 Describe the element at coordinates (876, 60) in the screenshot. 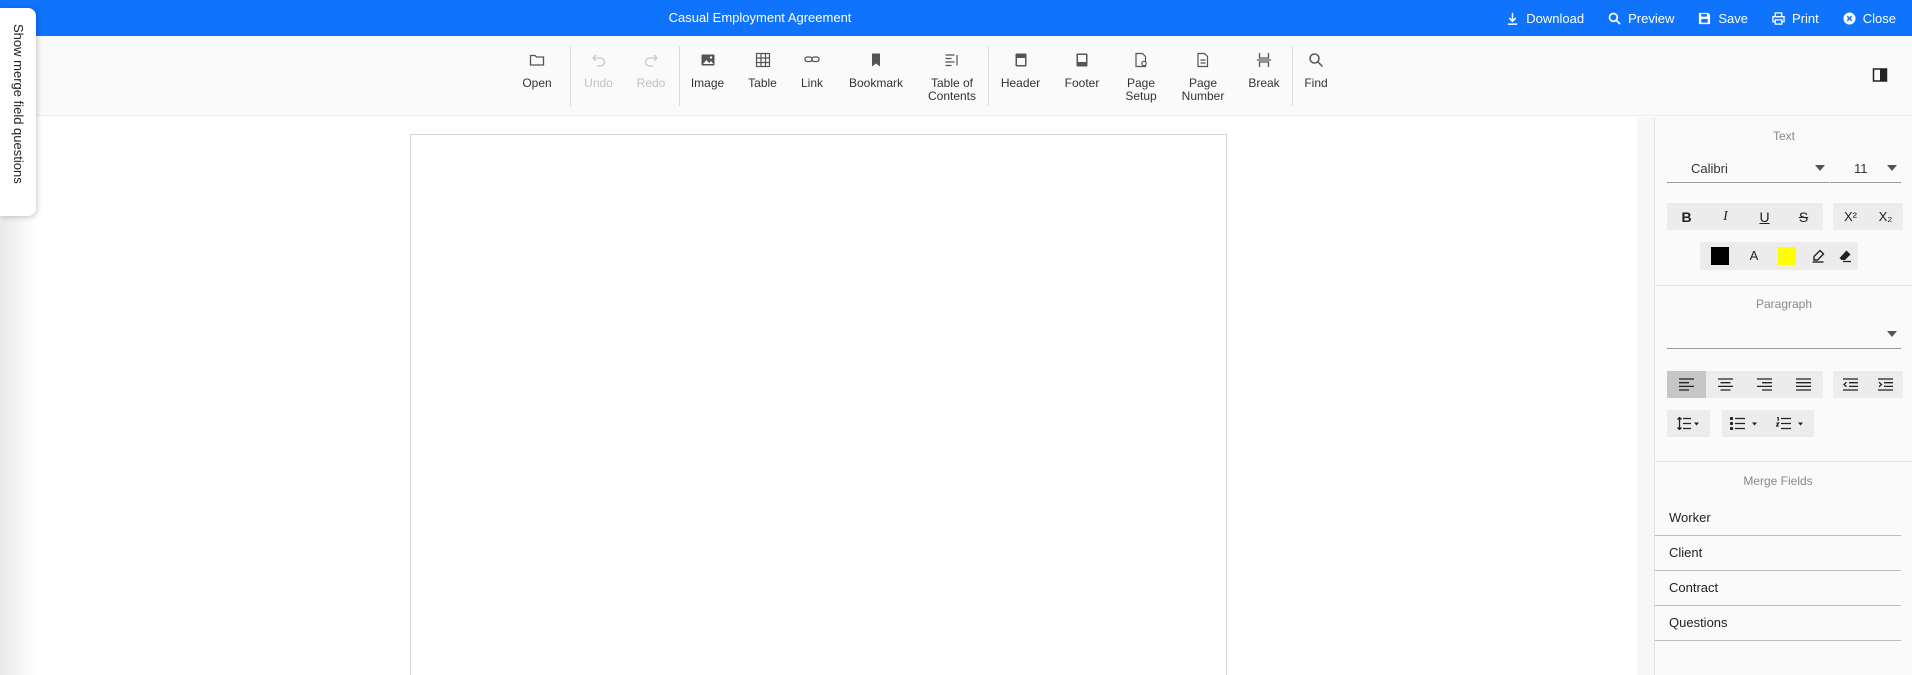

I see `bookmark-icon` at that location.